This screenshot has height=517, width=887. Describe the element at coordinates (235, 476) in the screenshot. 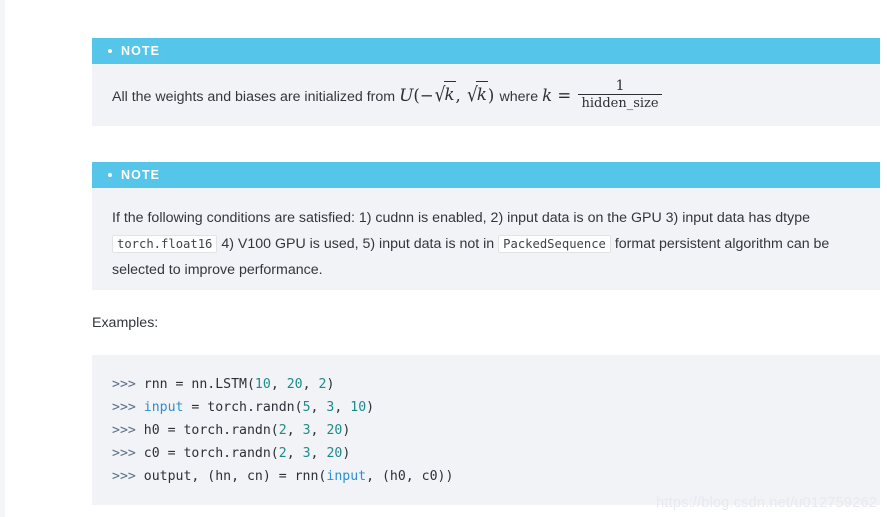

I see `code-token-plain: output, (hn, cn) = rnn(` at that location.